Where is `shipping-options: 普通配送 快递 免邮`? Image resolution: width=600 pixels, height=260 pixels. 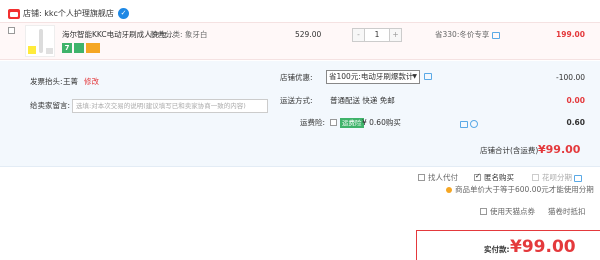
shipping-options: 普通配送 快递 免邮 is located at coordinates (362, 100).